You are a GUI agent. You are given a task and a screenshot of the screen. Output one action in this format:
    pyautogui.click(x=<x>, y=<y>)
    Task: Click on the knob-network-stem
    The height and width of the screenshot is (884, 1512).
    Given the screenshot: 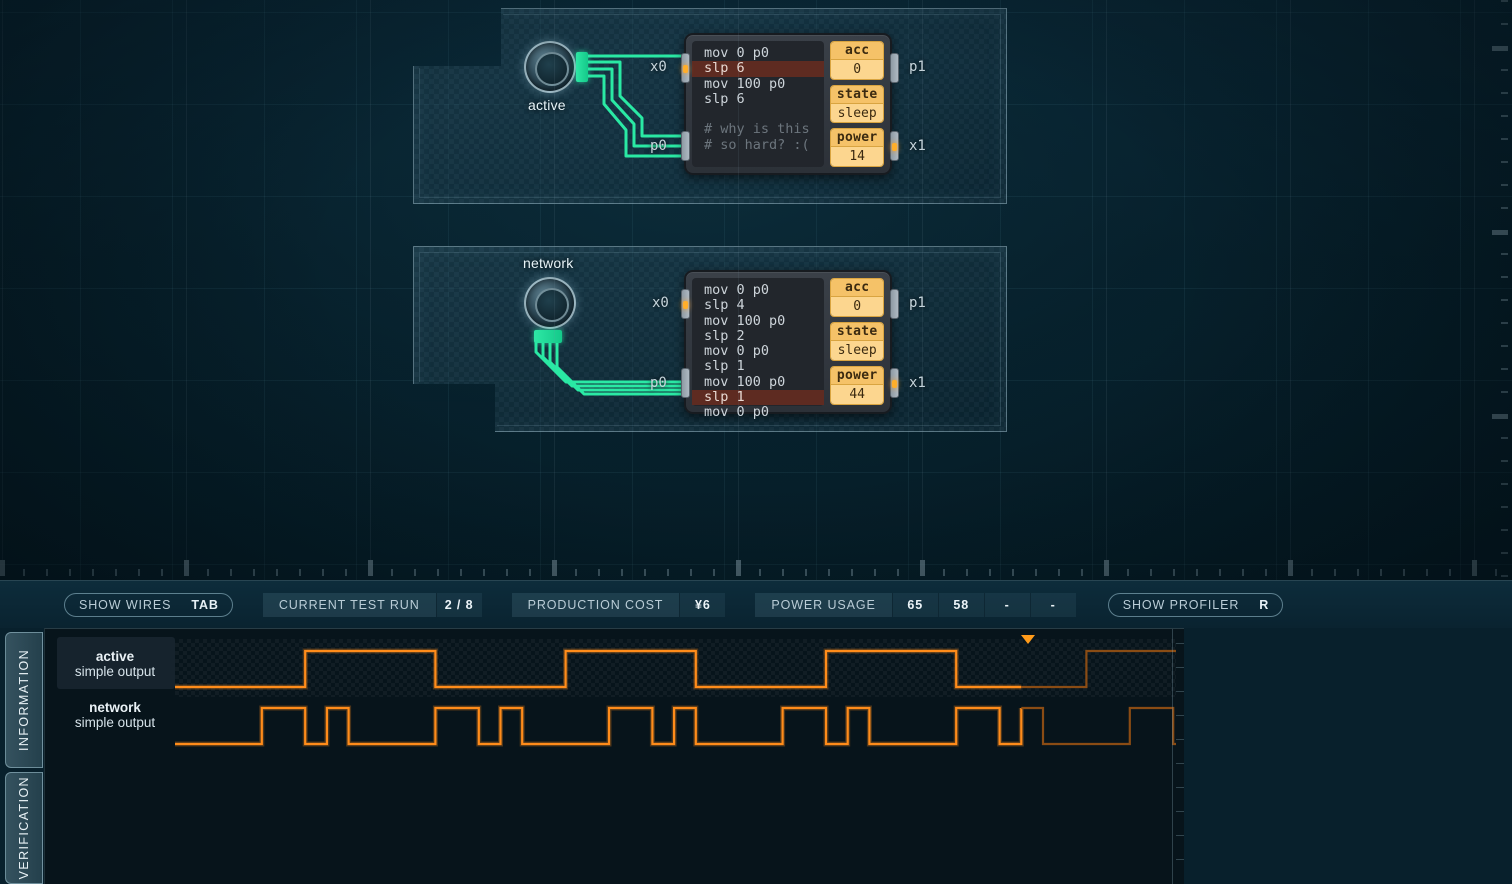 What is the action you would take?
    pyautogui.click(x=548, y=336)
    